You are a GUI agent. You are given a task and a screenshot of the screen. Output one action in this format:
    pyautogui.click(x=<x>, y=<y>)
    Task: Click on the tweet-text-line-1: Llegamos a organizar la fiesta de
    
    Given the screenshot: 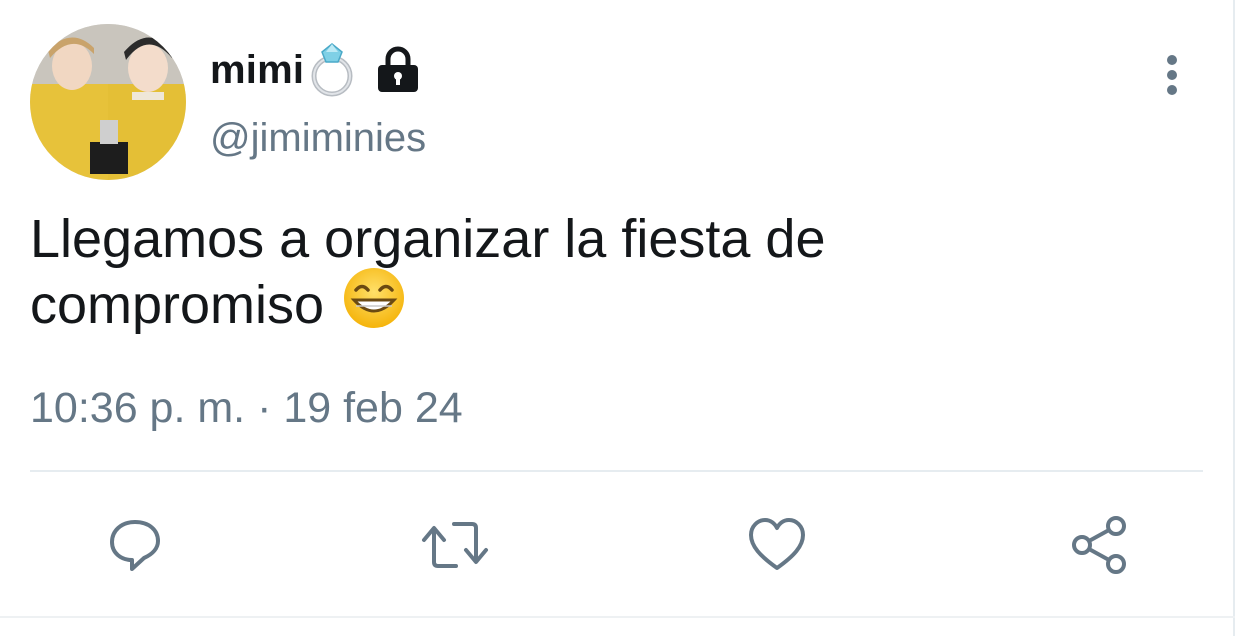 What is the action you would take?
    pyautogui.click(x=428, y=239)
    